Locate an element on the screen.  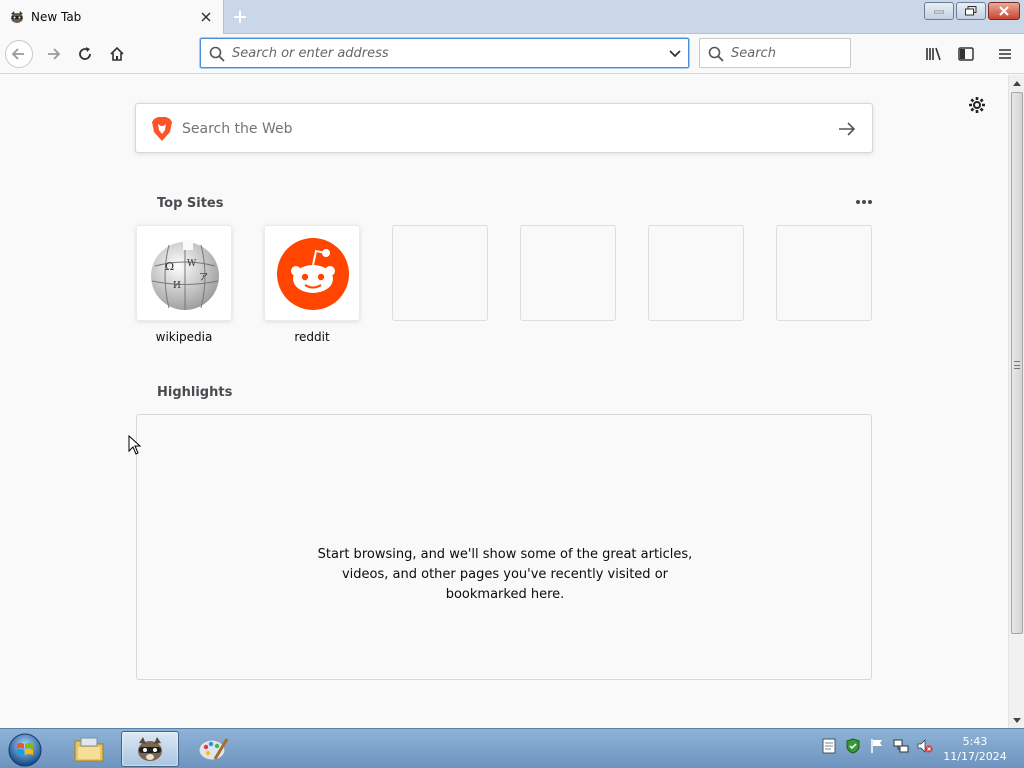
wikipedia-globe-icon: Ω W ア И is located at coordinates (185, 275).